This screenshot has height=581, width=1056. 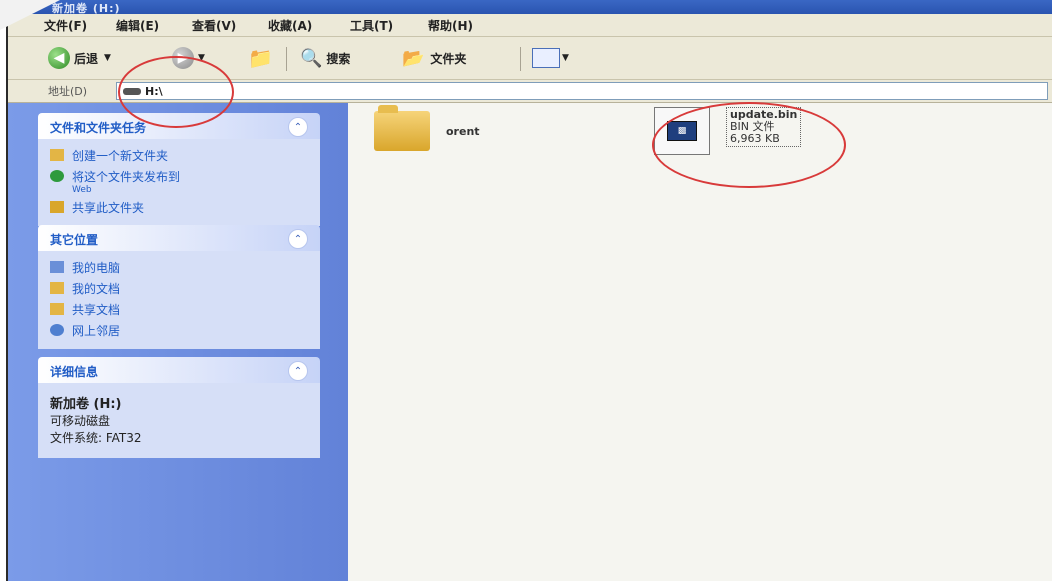 I want to click on place-network: 网上邻居, so click(x=179, y=330).